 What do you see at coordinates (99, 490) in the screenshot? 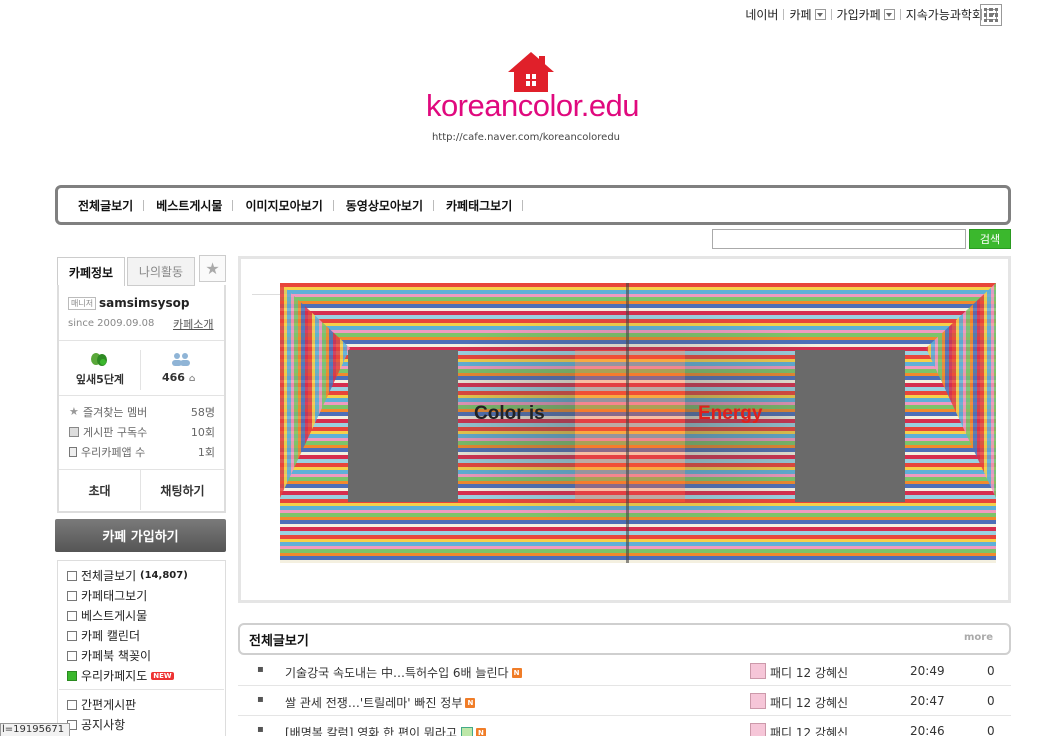
I see `invite-button: 초대` at bounding box center [99, 490].